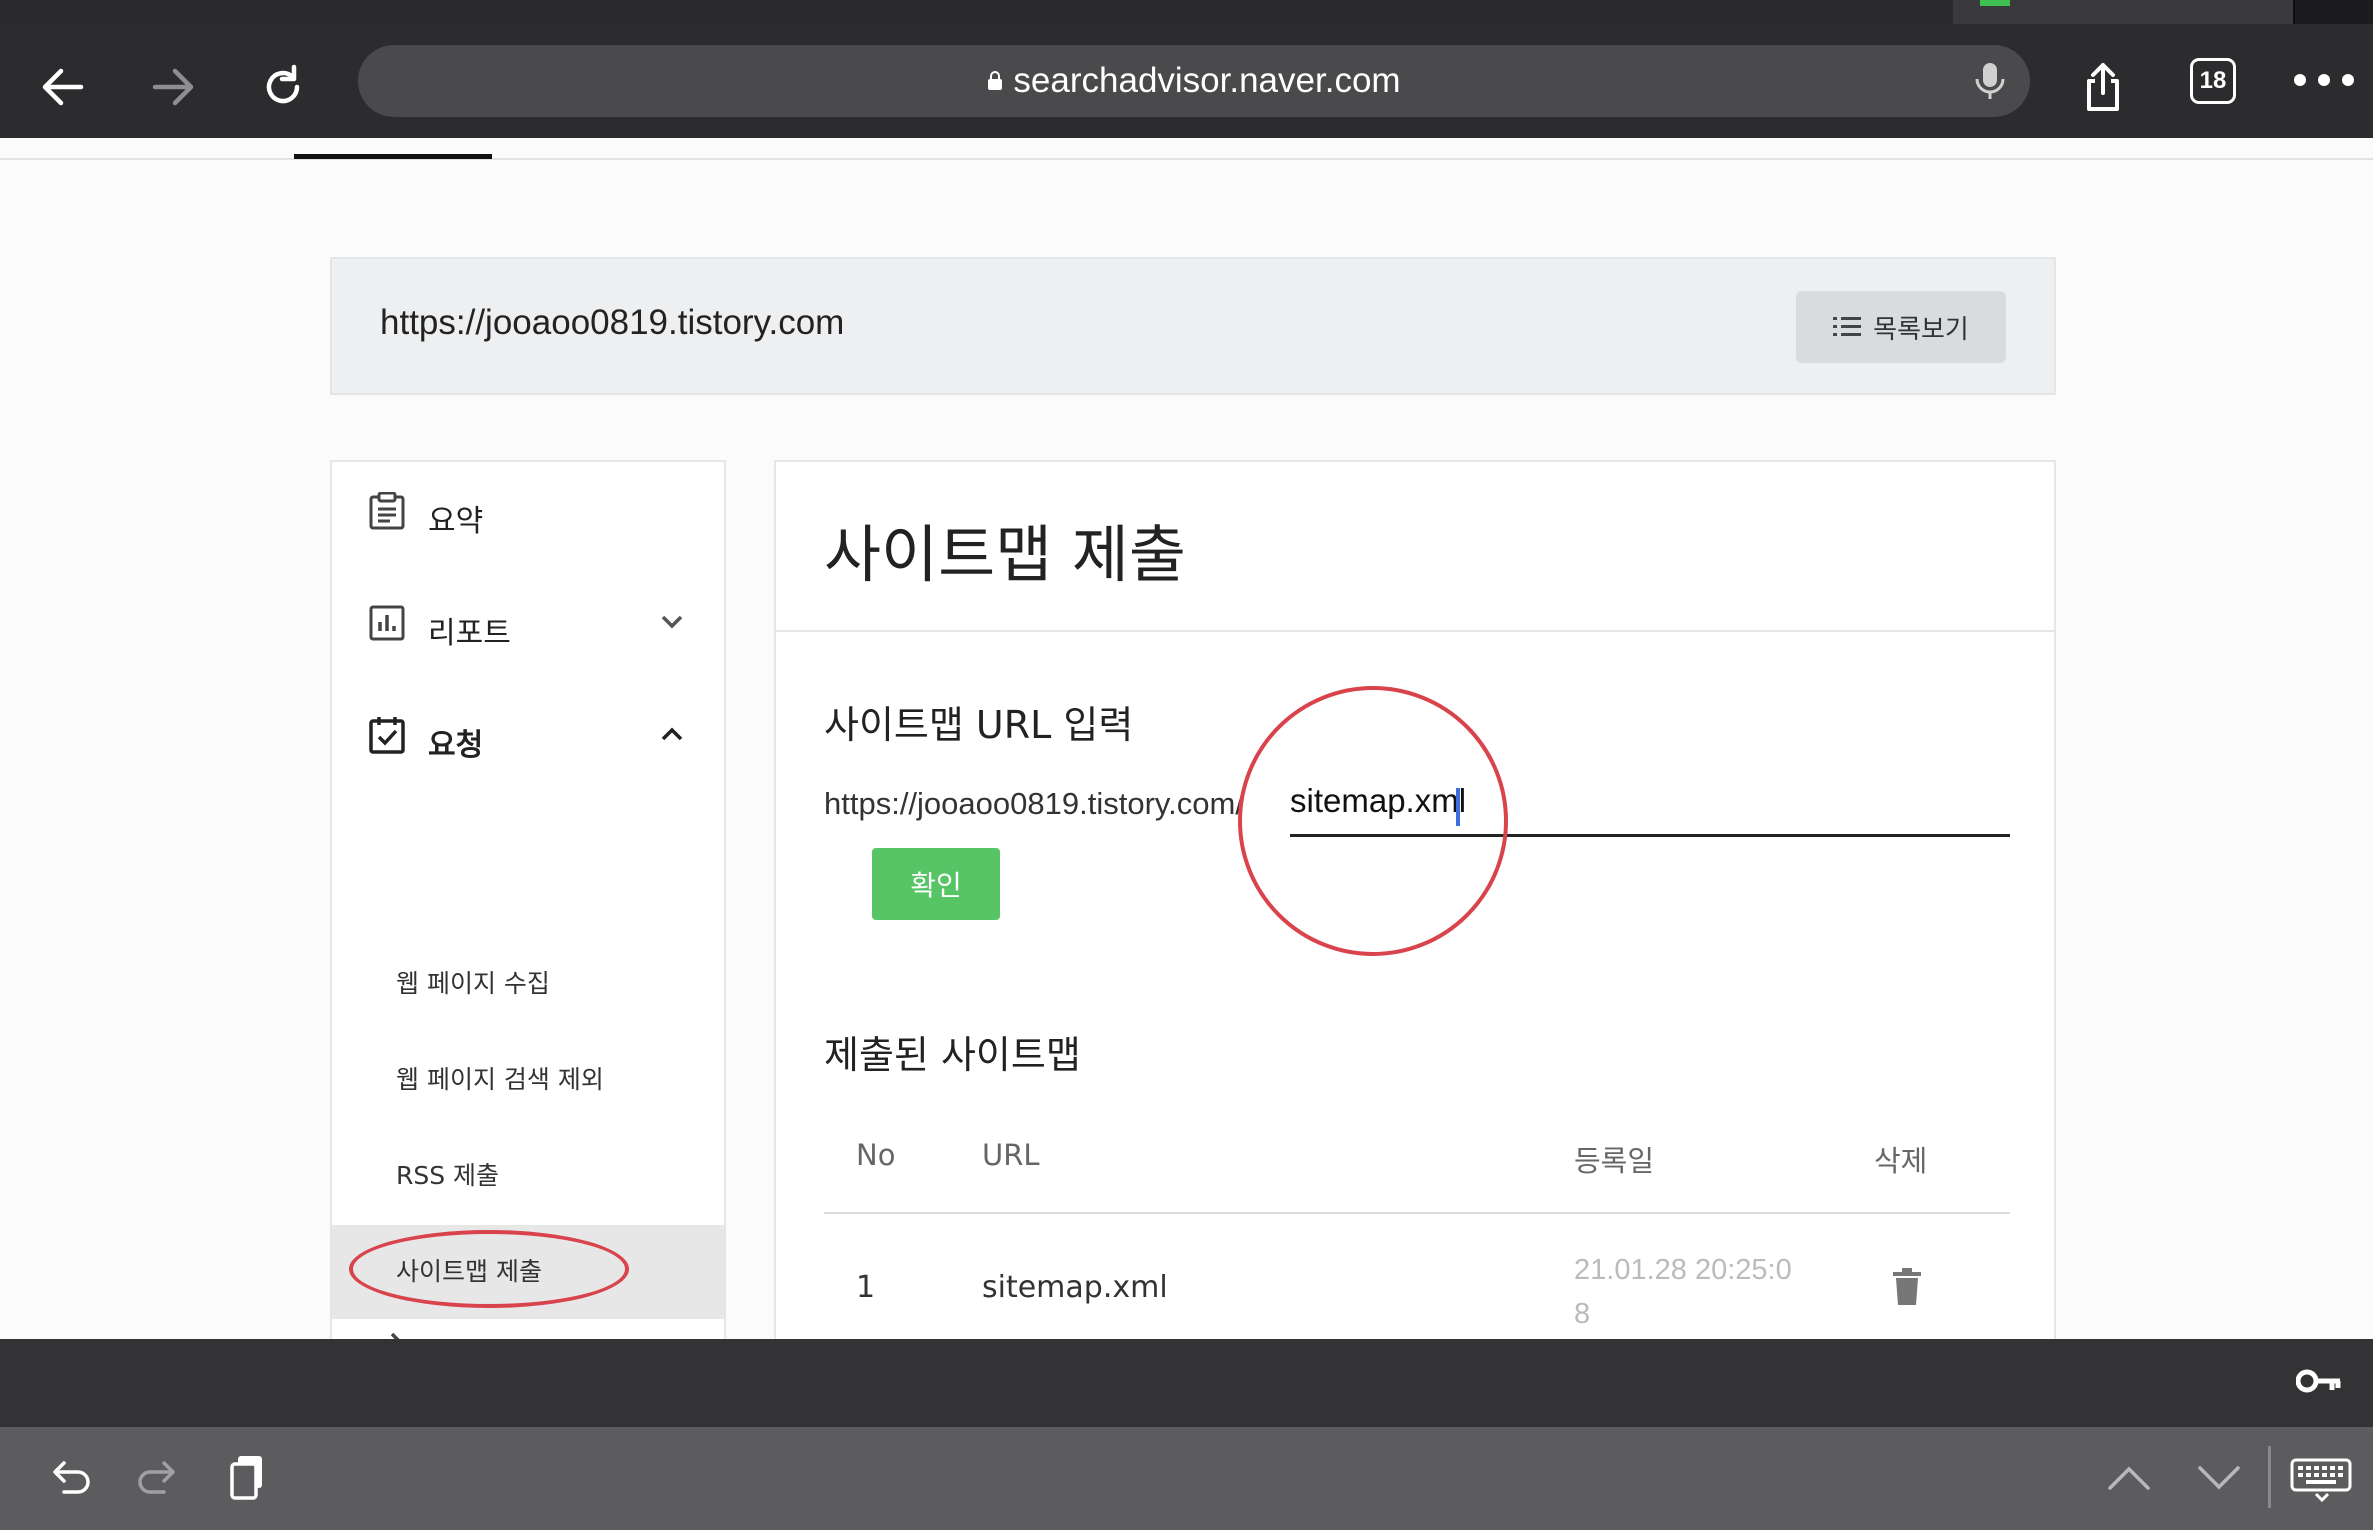 Image resolution: width=2373 pixels, height=1530 pixels. I want to click on redo-button, so click(159, 1477).